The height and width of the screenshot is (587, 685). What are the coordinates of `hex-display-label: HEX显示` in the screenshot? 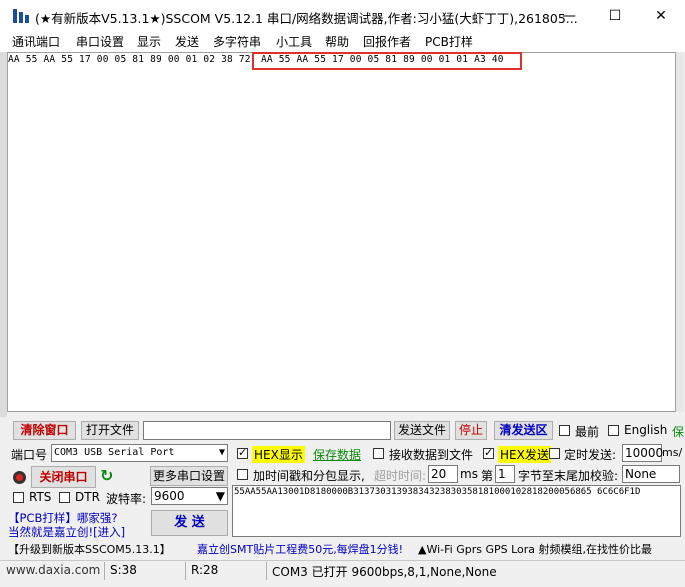 It's located at (278, 454).